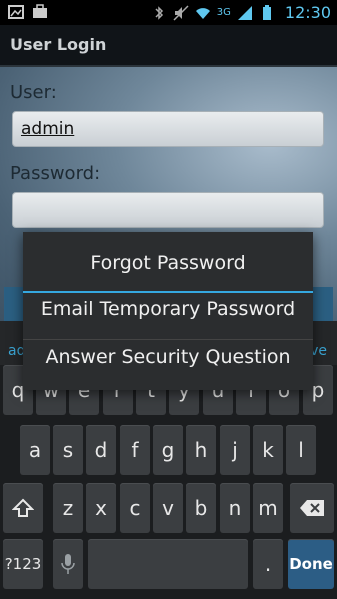 The height and width of the screenshot is (599, 337). What do you see at coordinates (201, 450) in the screenshot?
I see `key-h: h` at bounding box center [201, 450].